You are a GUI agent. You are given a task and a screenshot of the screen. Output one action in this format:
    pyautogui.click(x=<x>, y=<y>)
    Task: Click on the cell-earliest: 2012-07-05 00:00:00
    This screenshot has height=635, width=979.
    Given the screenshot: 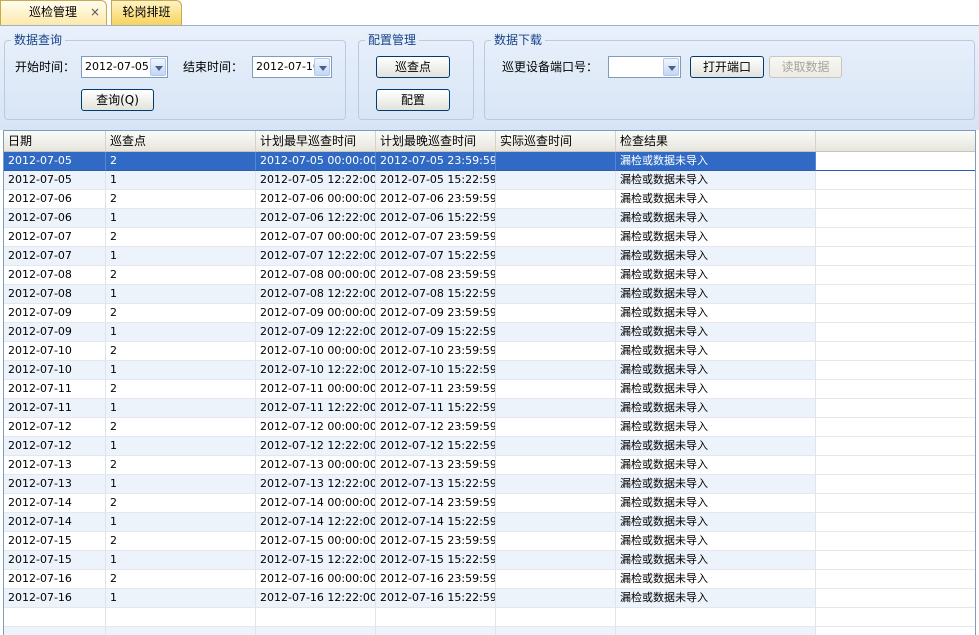 What is the action you would take?
    pyautogui.click(x=316, y=161)
    